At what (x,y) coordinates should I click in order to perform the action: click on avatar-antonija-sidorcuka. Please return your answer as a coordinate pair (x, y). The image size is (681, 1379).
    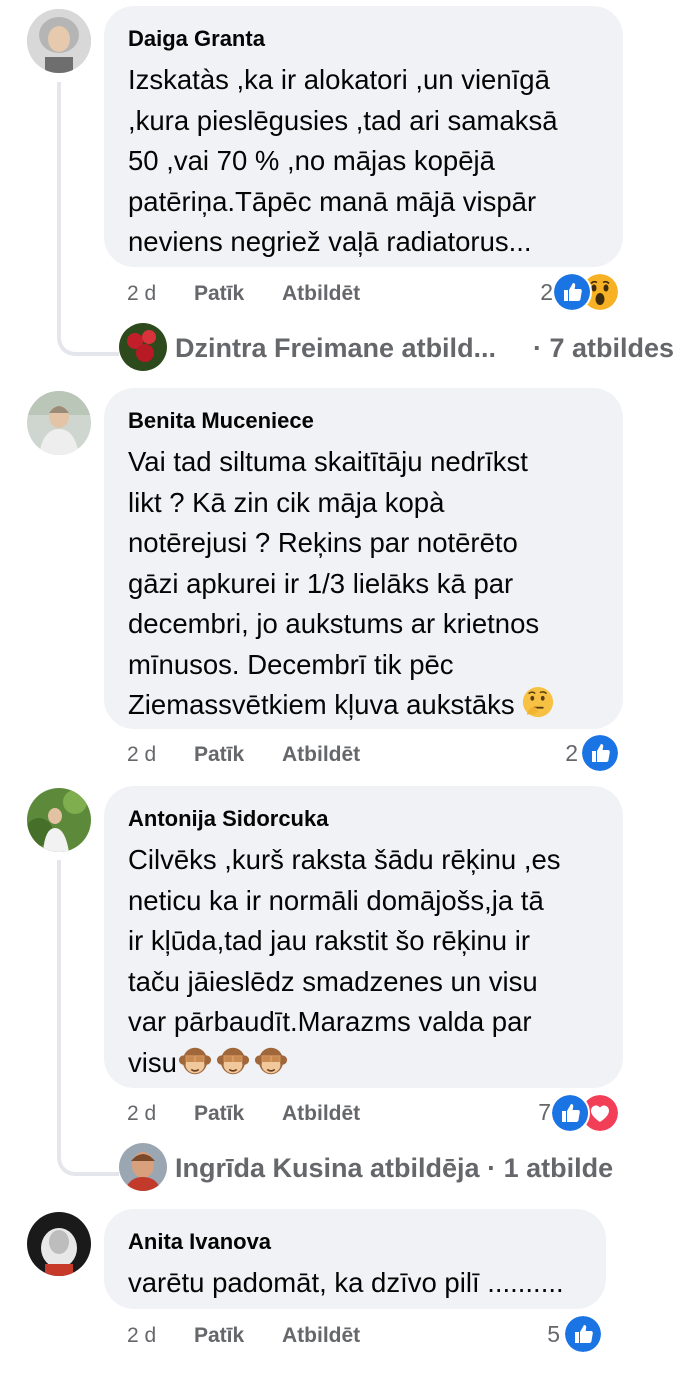
    Looking at the image, I should click on (59, 820).